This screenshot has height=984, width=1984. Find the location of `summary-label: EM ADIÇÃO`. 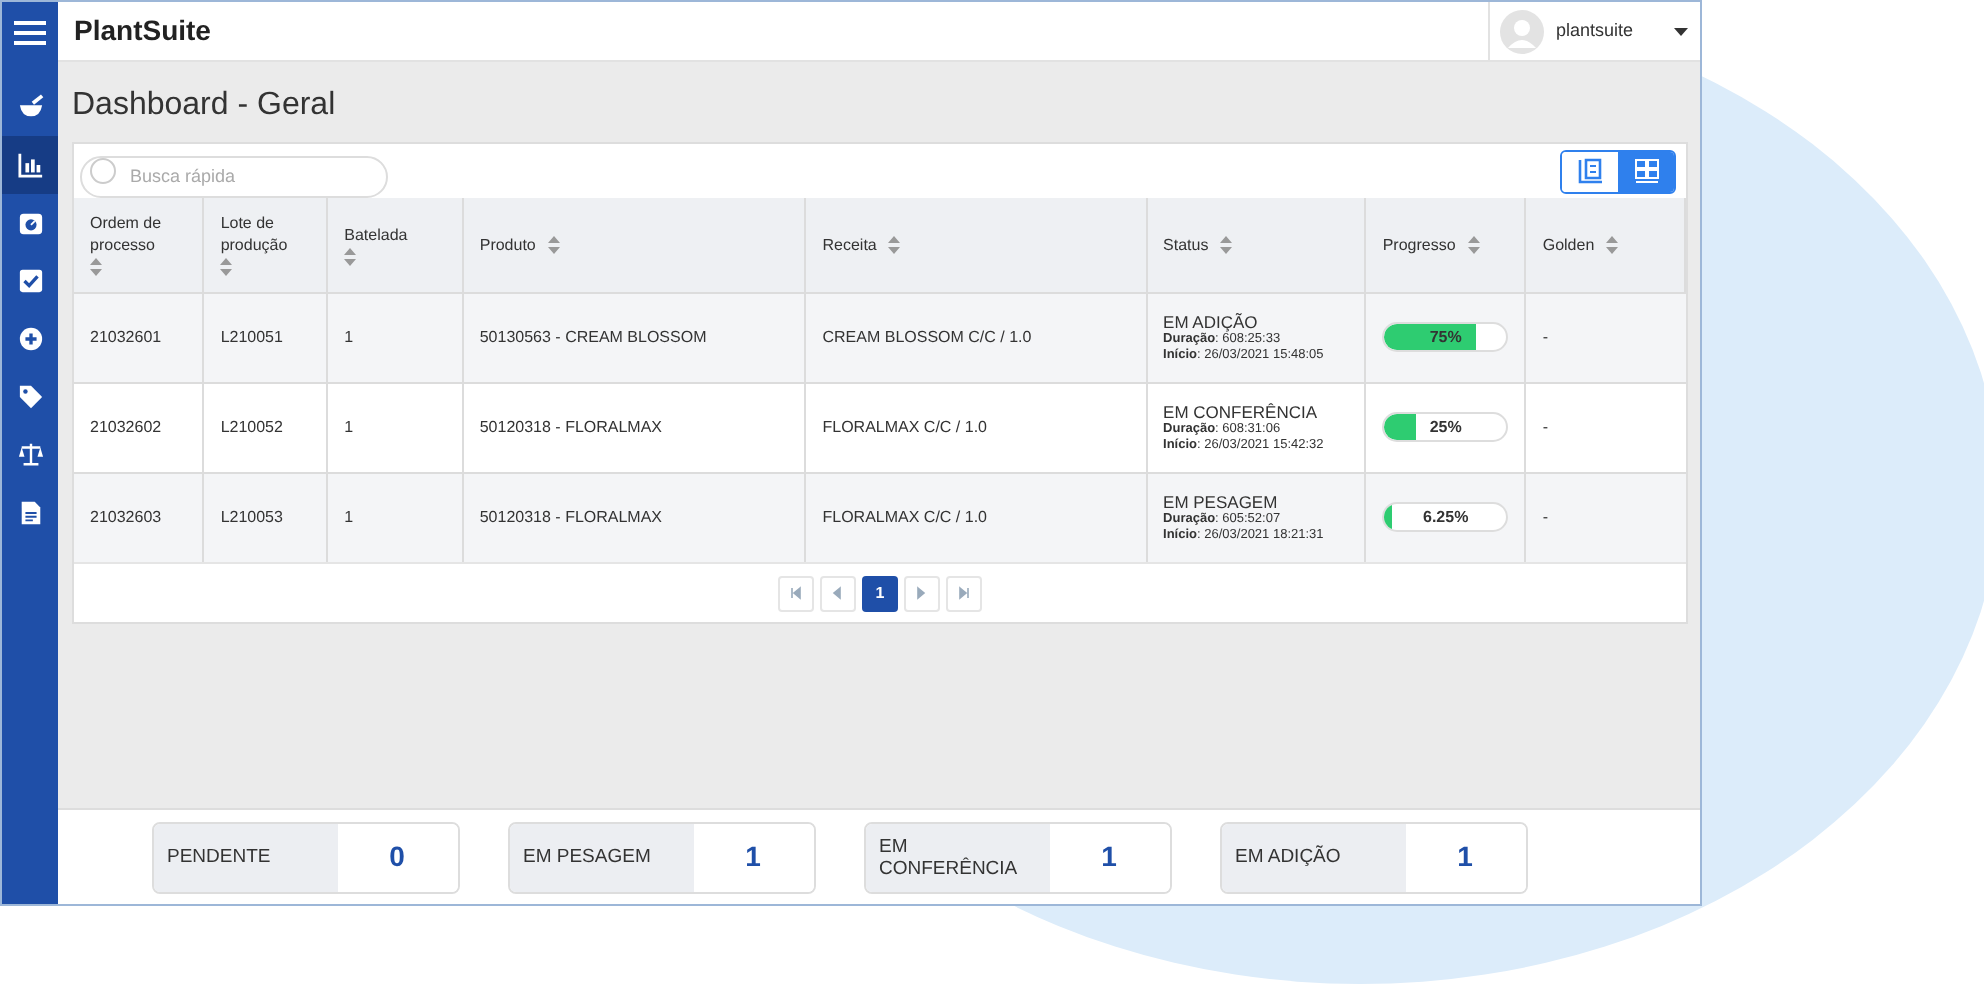

summary-label: EM ADIÇÃO is located at coordinates (1313, 857).